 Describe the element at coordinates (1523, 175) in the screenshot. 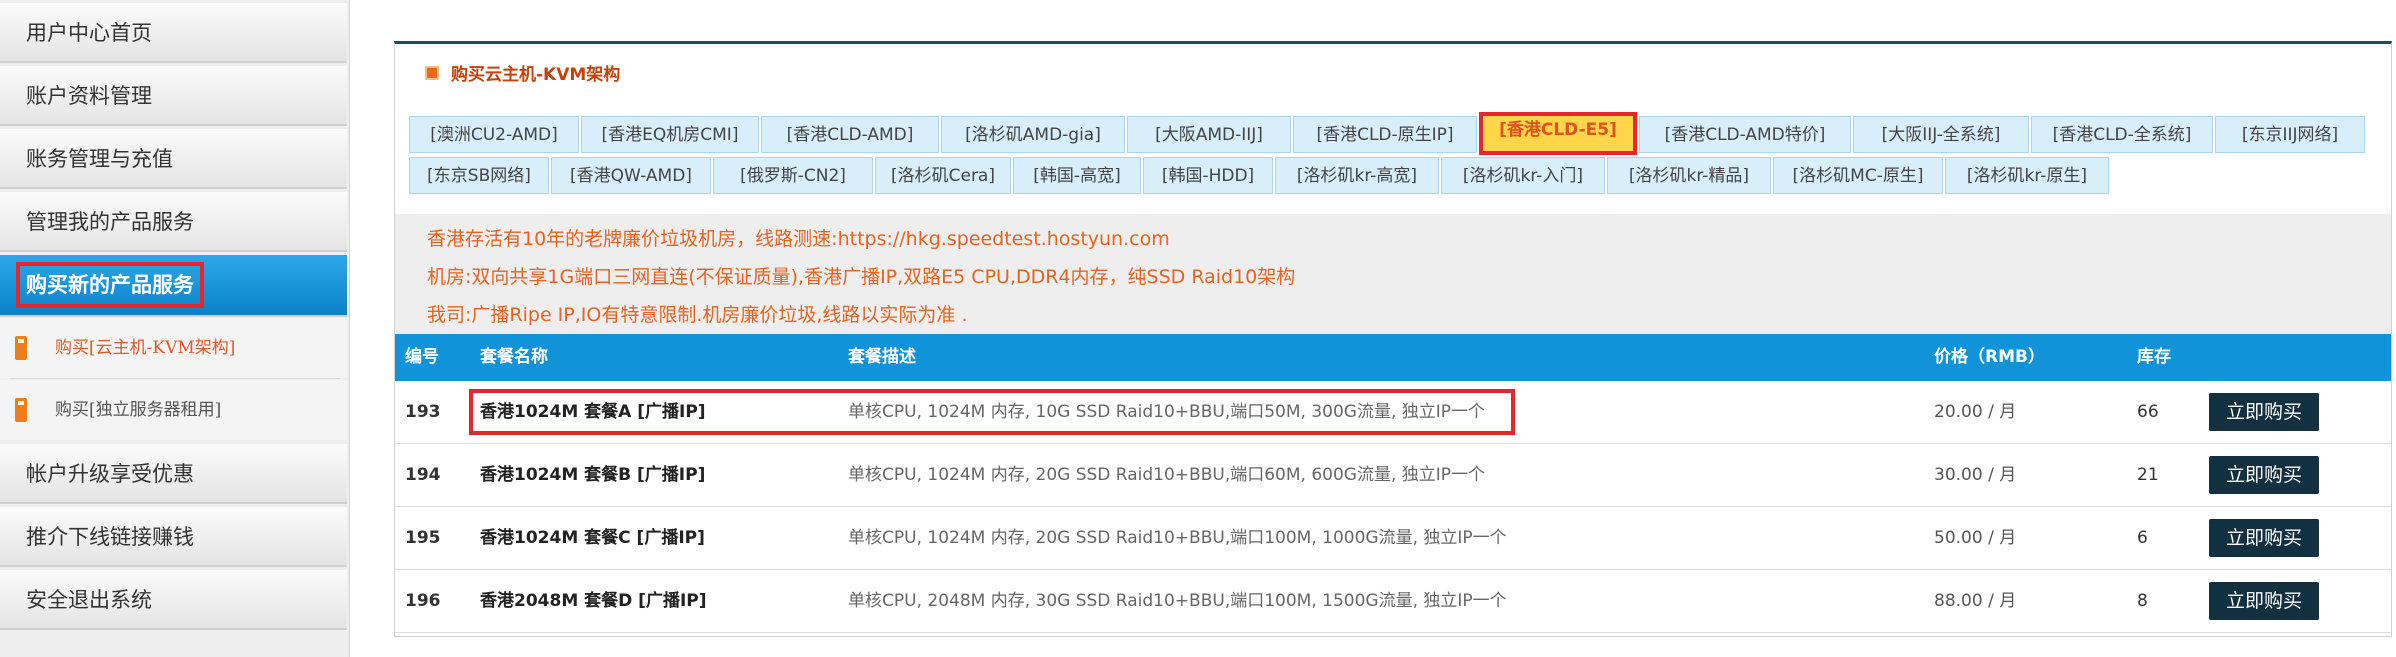

I see `tab-region: [洛杉矶kr-入门]` at that location.